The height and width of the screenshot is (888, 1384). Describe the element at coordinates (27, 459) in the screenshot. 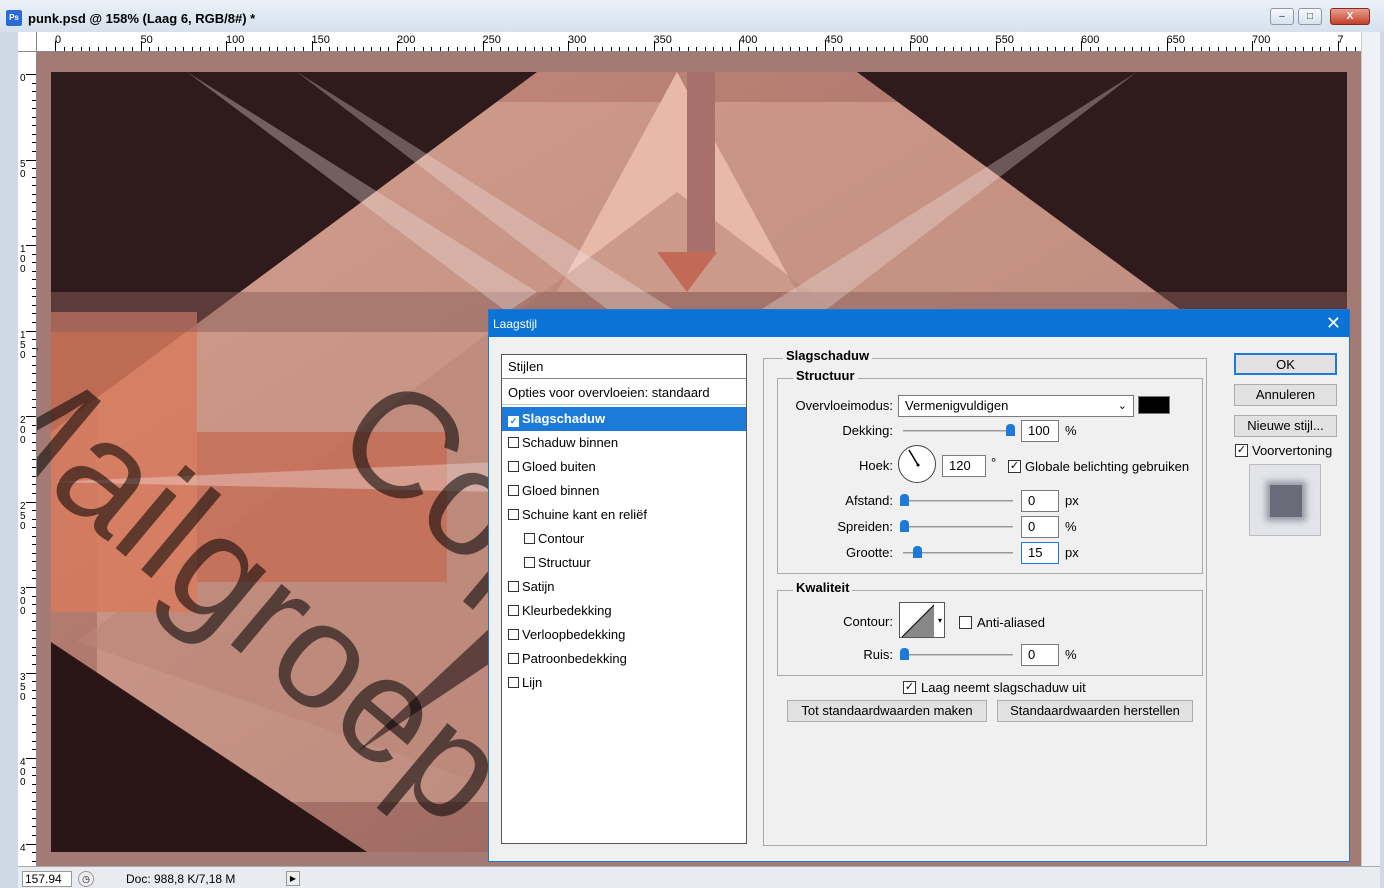

I see `vertical-ruler: 0 50 100 150 200 250 300 350 400 4` at that location.